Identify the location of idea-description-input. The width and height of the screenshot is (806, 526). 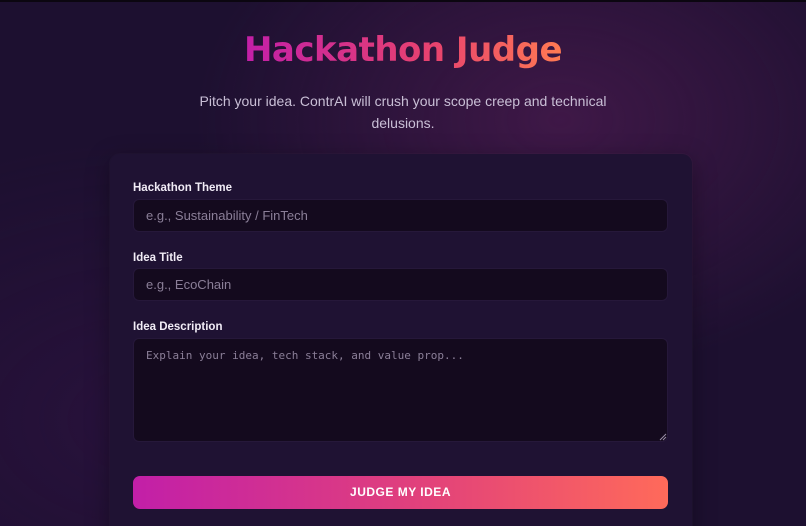
(400, 390).